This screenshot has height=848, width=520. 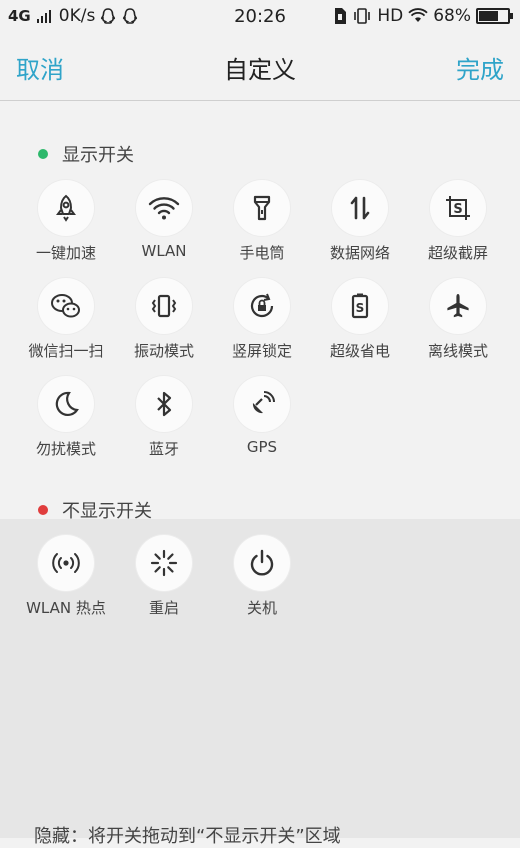 I want to click on toggle-speed-boost: 一键加速, so click(x=66, y=221).